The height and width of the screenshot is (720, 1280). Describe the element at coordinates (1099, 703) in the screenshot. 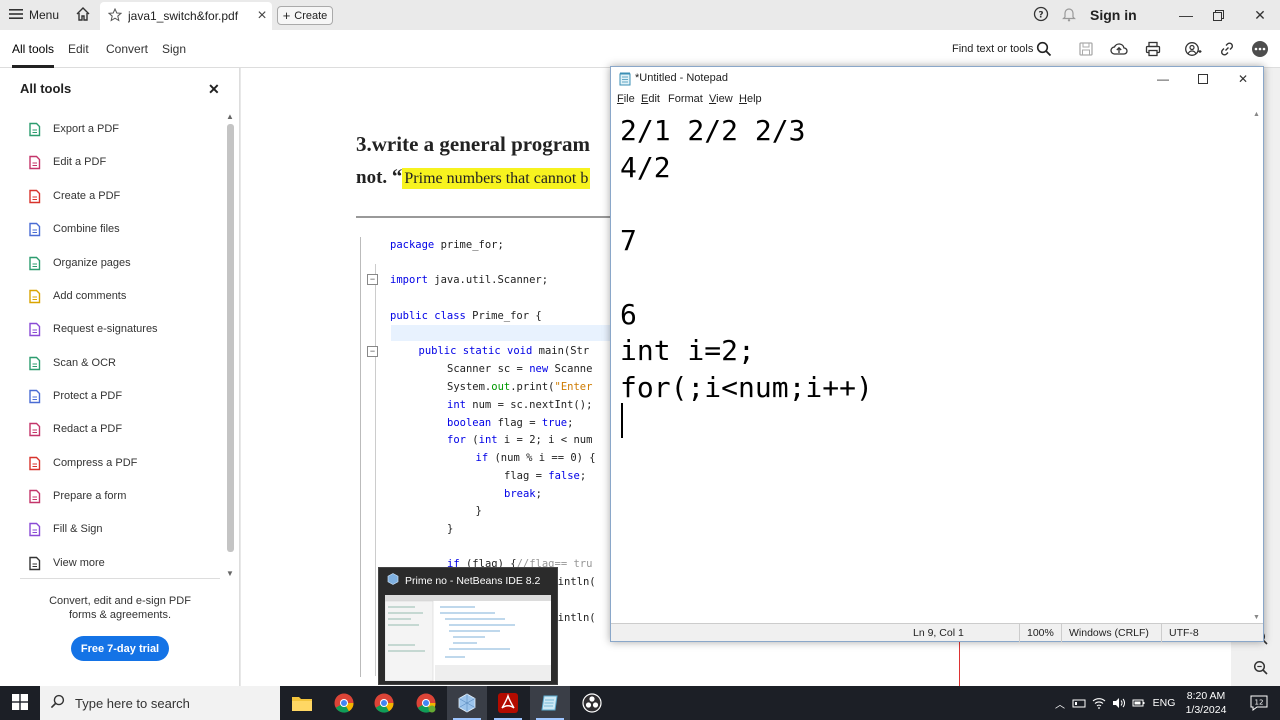

I see `wifi-icon` at that location.